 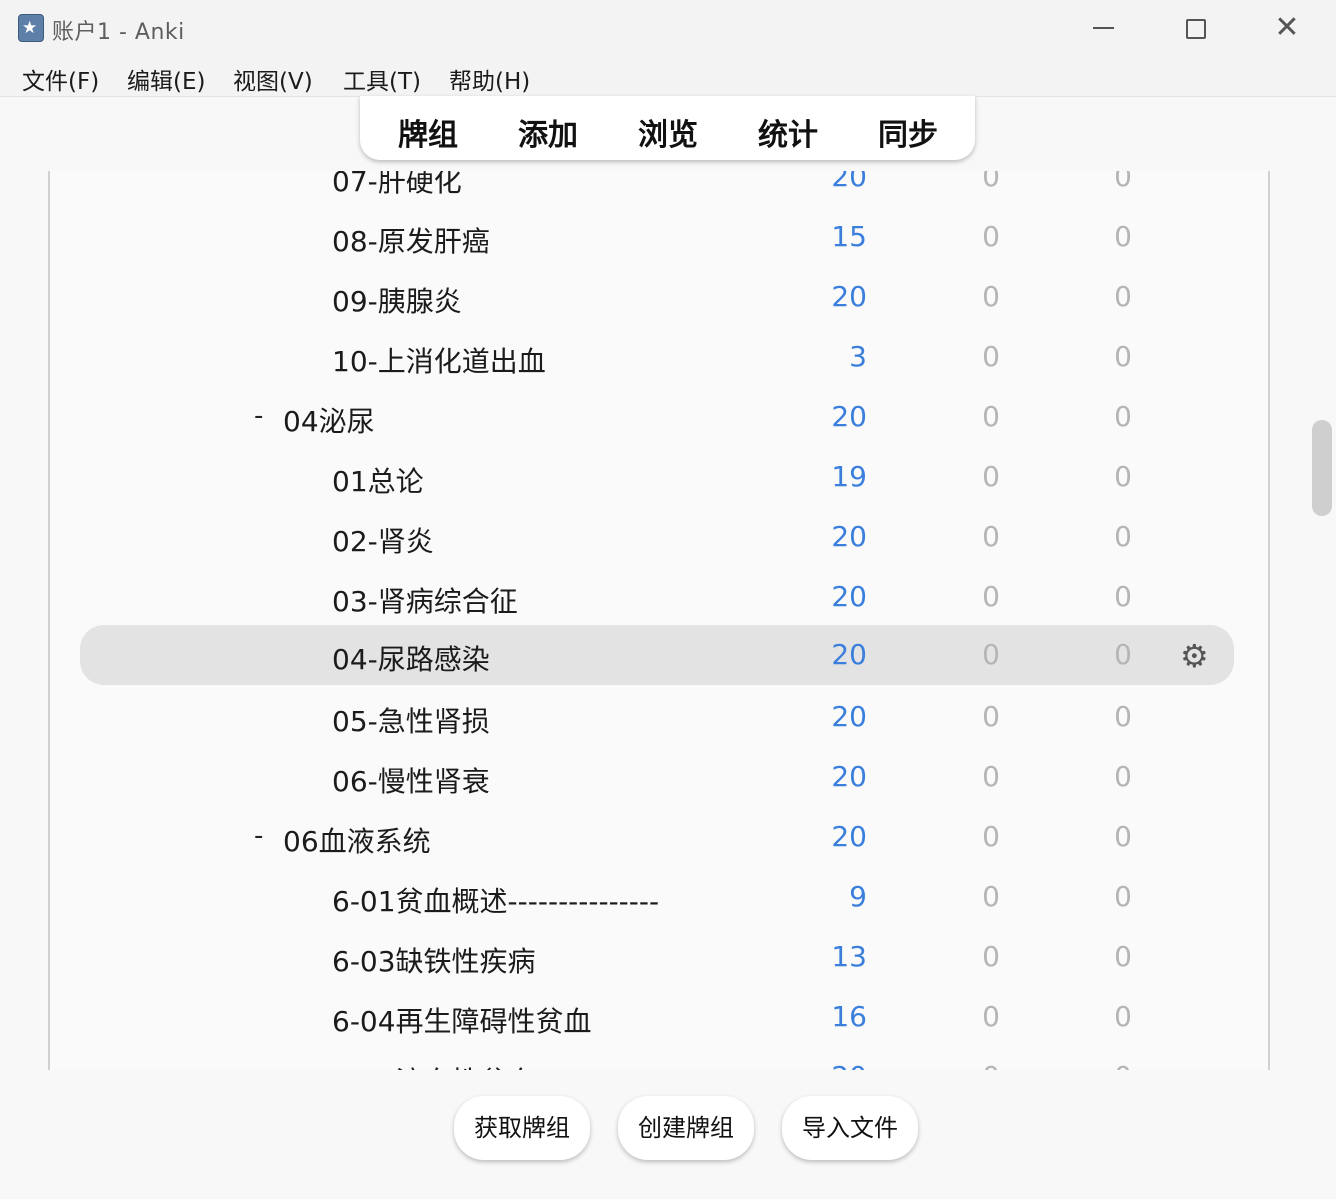 What do you see at coordinates (428, 132) in the screenshot?
I see `tab-decks: 牌组` at bounding box center [428, 132].